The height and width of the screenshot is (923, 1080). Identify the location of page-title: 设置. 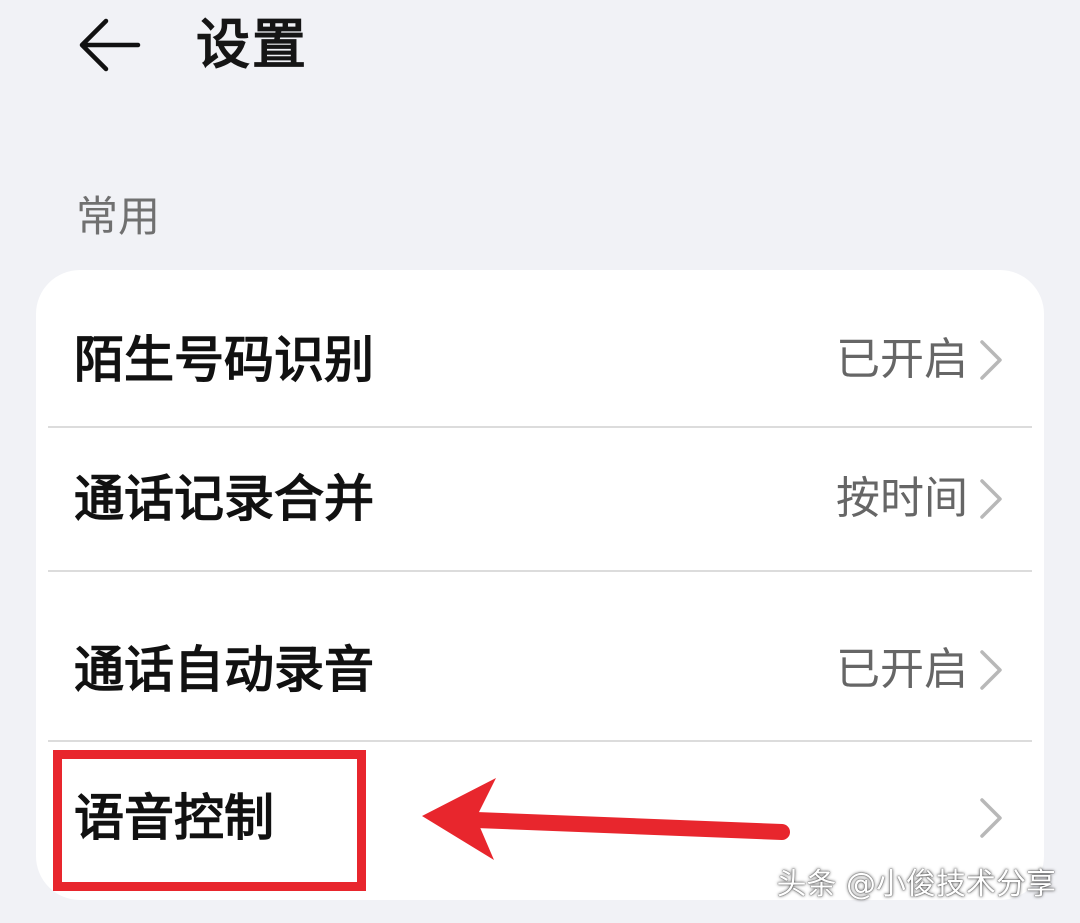
(252, 44).